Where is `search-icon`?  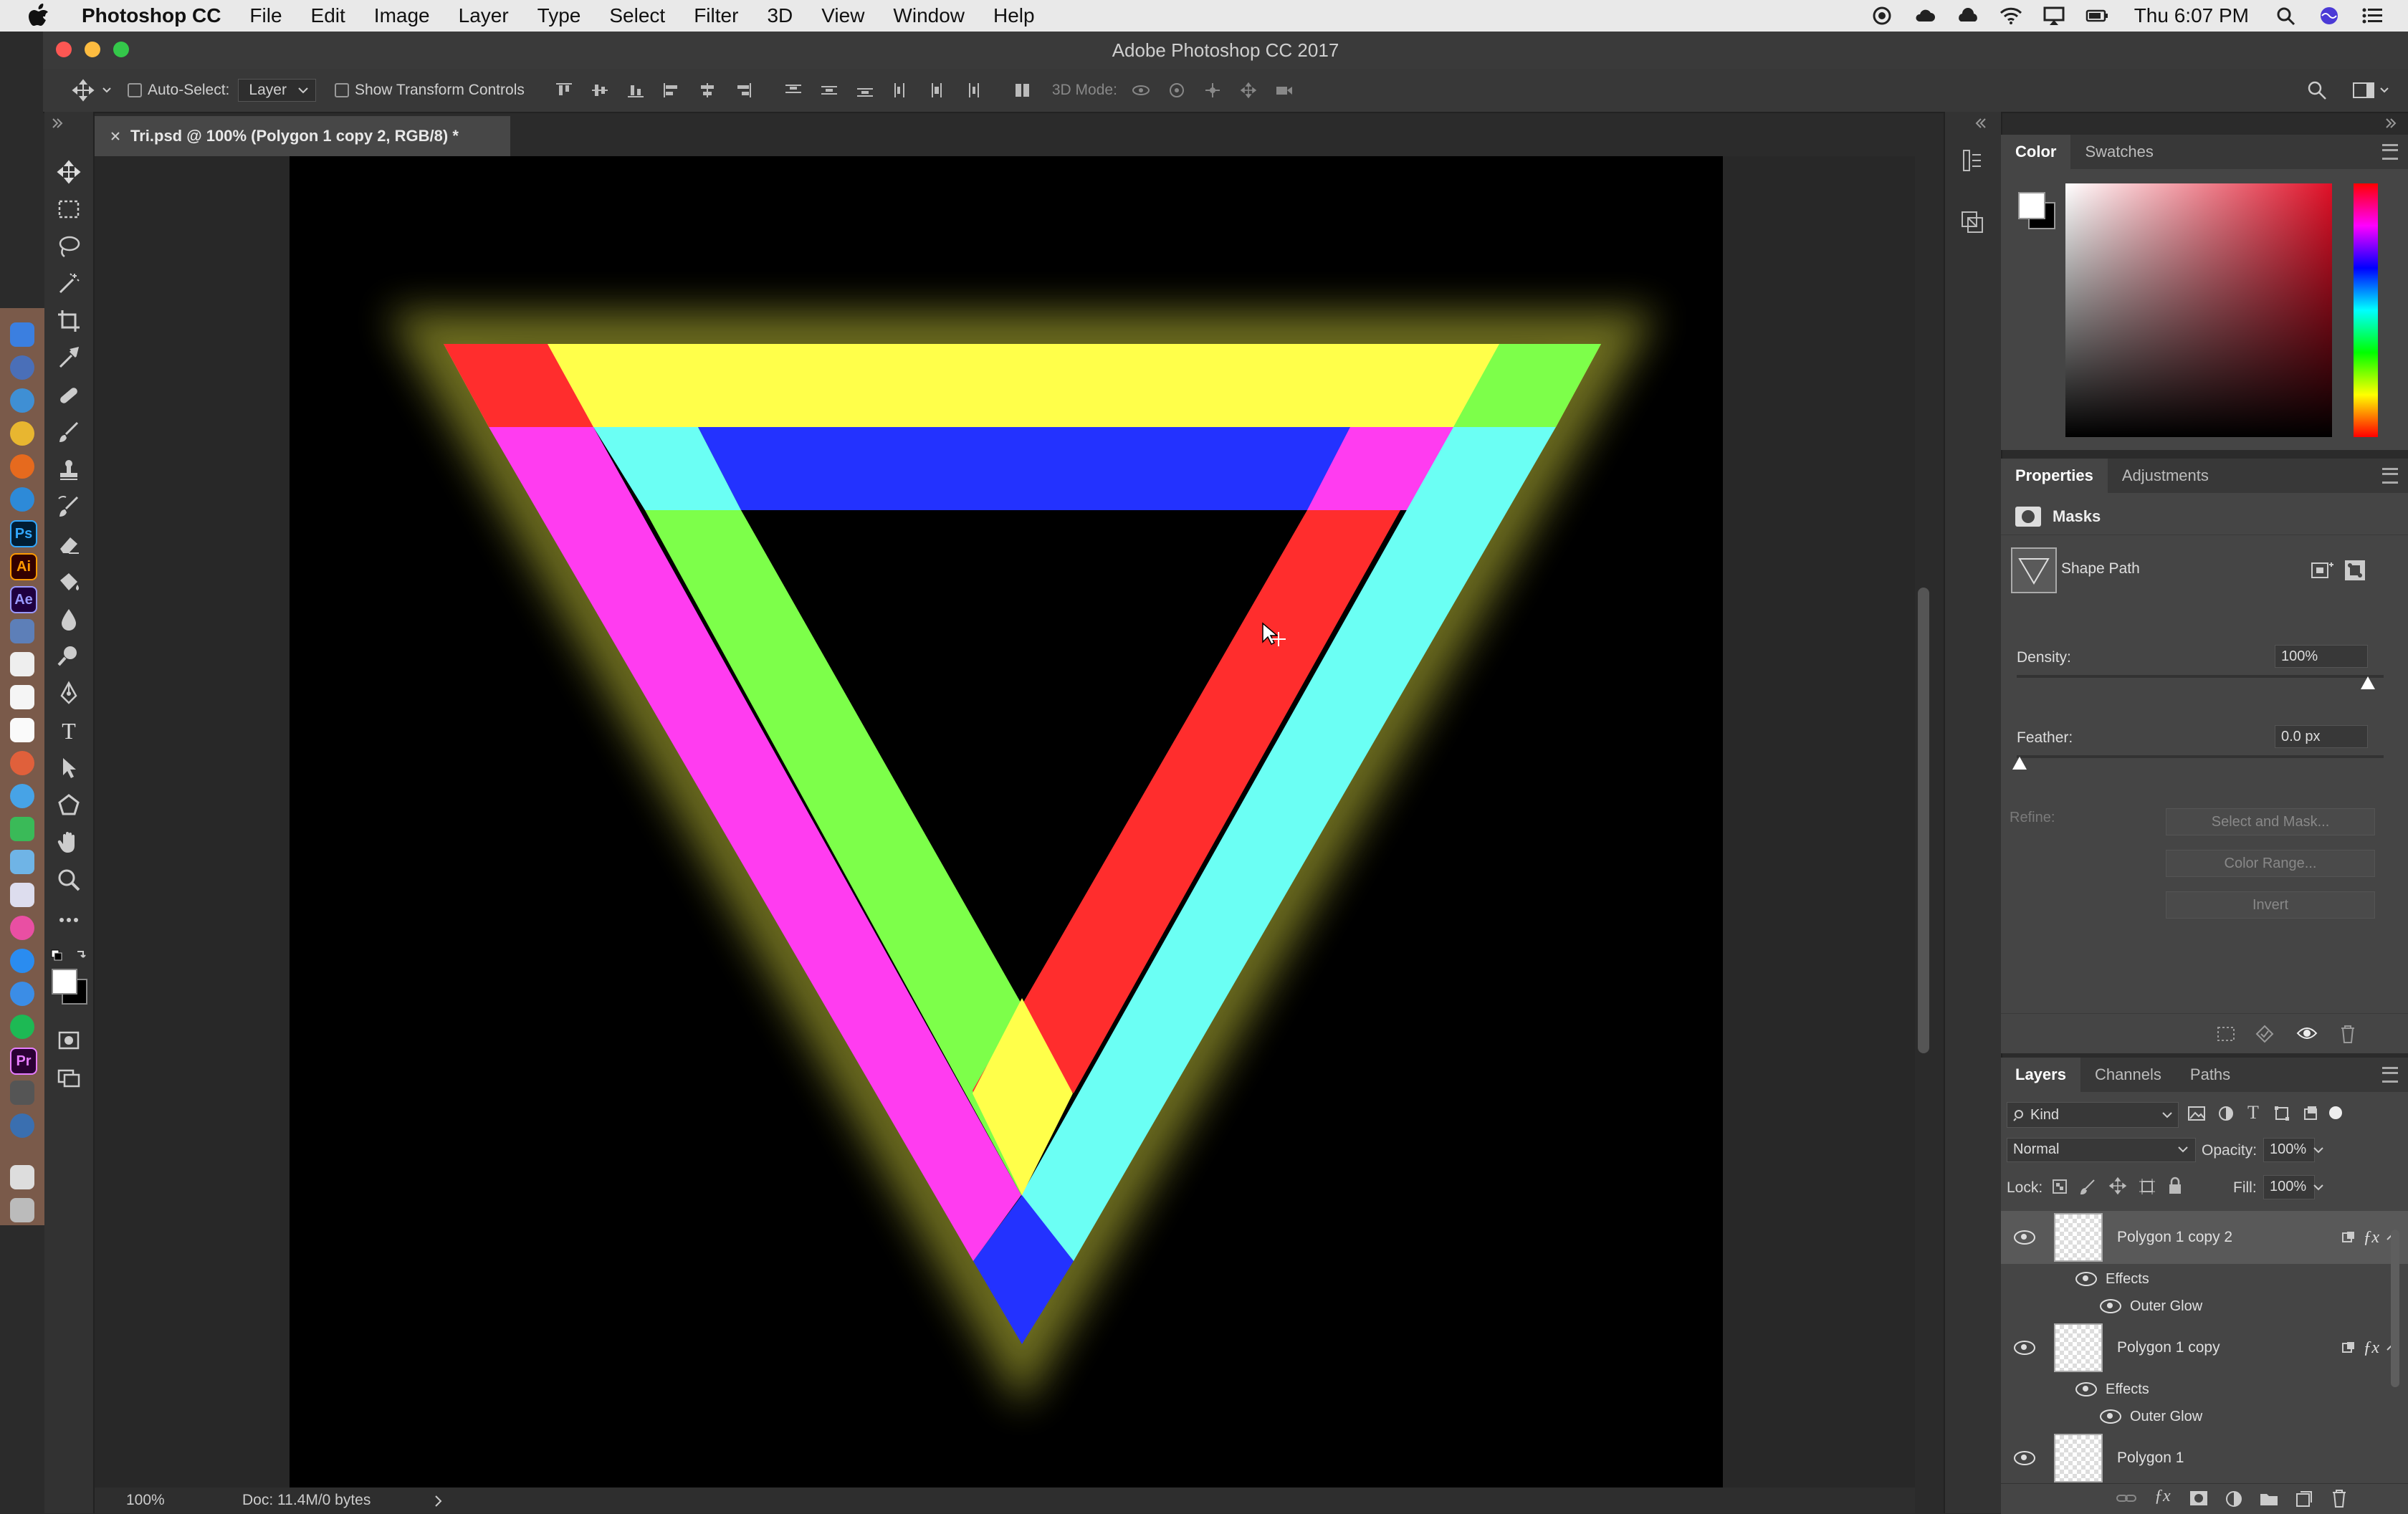
search-icon is located at coordinates (2317, 90).